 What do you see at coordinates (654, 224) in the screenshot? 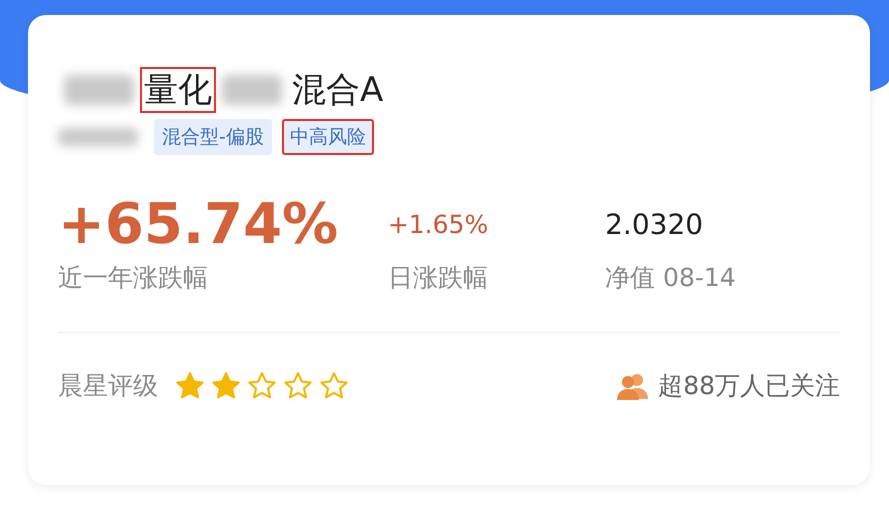
I see `stat-value: 2.0320` at bounding box center [654, 224].